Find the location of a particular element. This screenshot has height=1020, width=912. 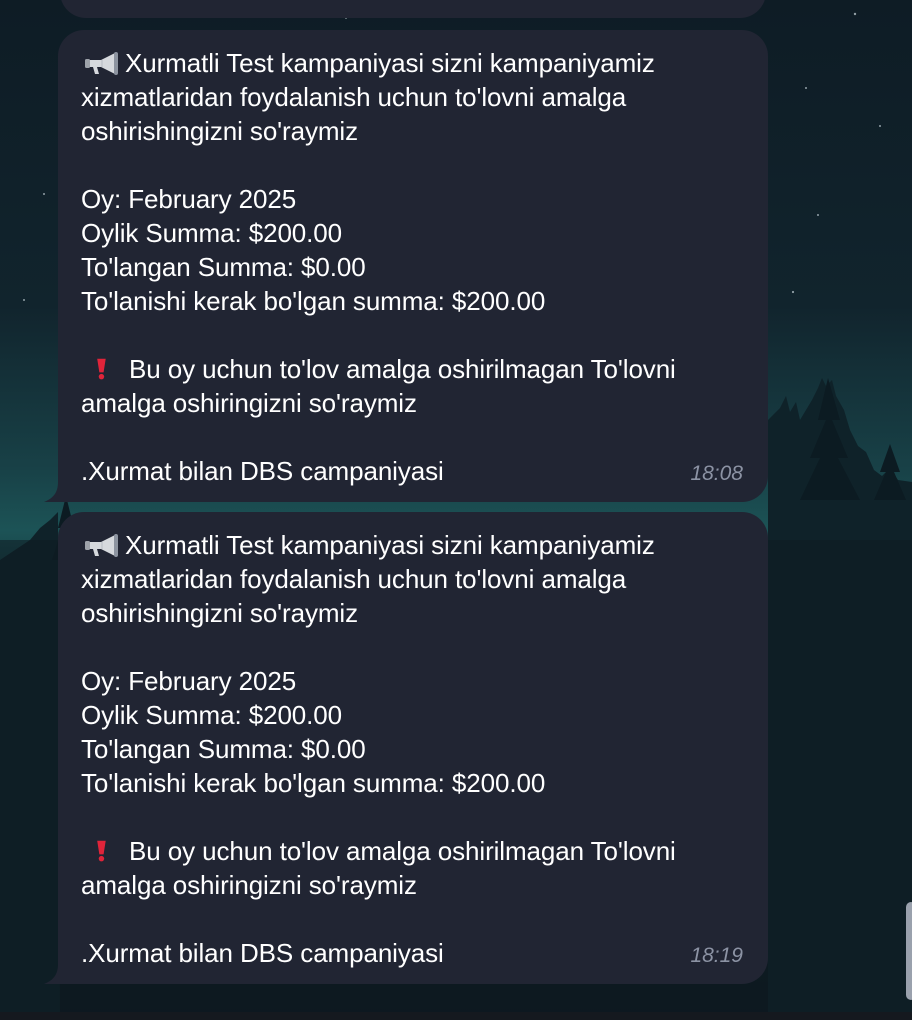

previous-message-bubble is located at coordinates (413, 9).